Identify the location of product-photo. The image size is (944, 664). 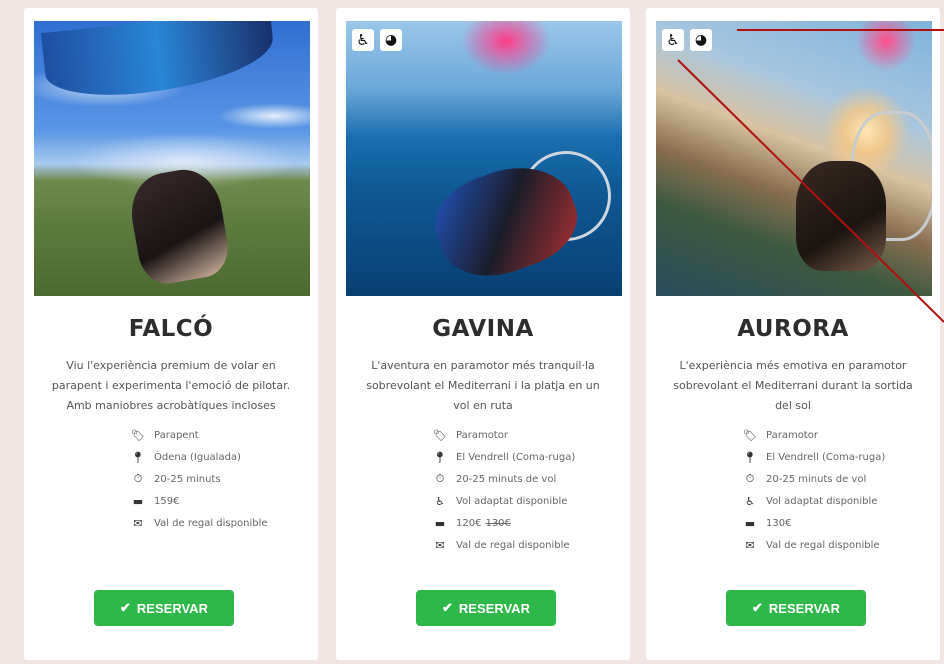
(172, 158).